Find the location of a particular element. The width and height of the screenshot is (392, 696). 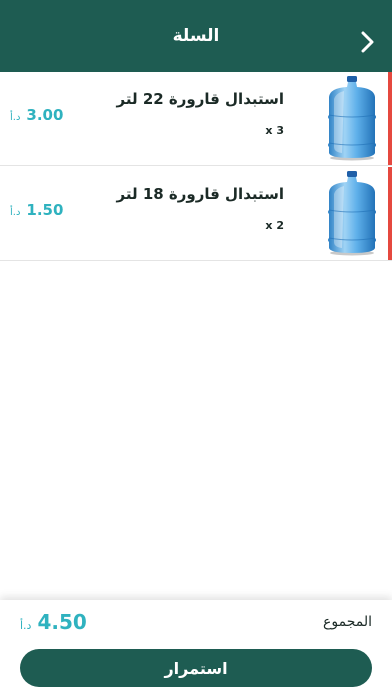

cart-item: استبدال قارورة 22 لتر x 3 د.أ 3.00 is located at coordinates (196, 119).